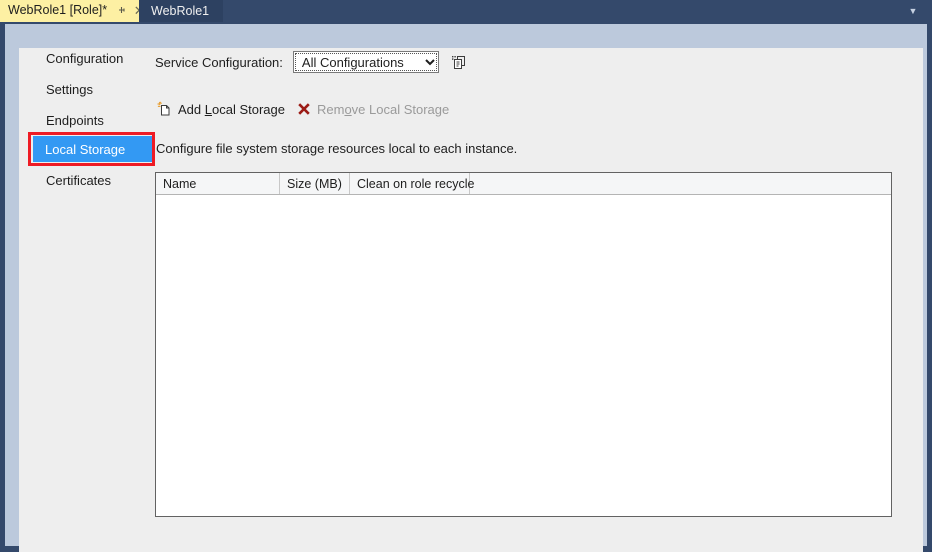  I want to click on tab-label: WebRole1, so click(180, 11).